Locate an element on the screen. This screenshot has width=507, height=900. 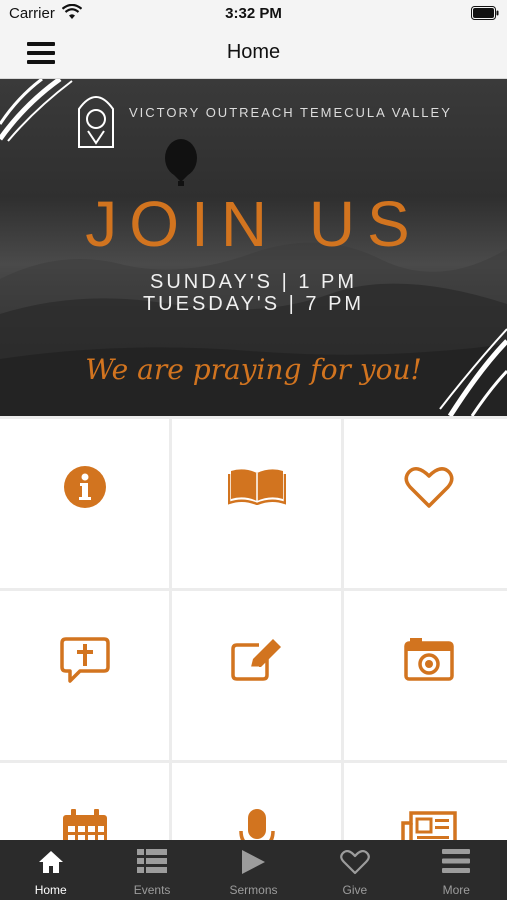
battery-icon is located at coordinates (485, 13).